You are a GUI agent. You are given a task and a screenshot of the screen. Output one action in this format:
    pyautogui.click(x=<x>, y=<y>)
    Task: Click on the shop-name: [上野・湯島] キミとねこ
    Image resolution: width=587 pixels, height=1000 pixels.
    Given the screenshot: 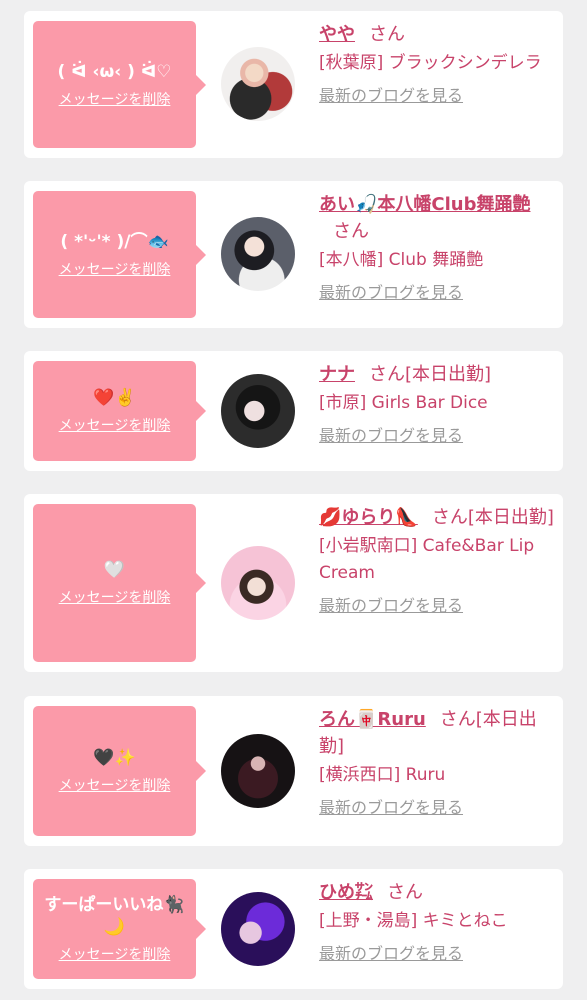 What is the action you would take?
    pyautogui.click(x=413, y=921)
    